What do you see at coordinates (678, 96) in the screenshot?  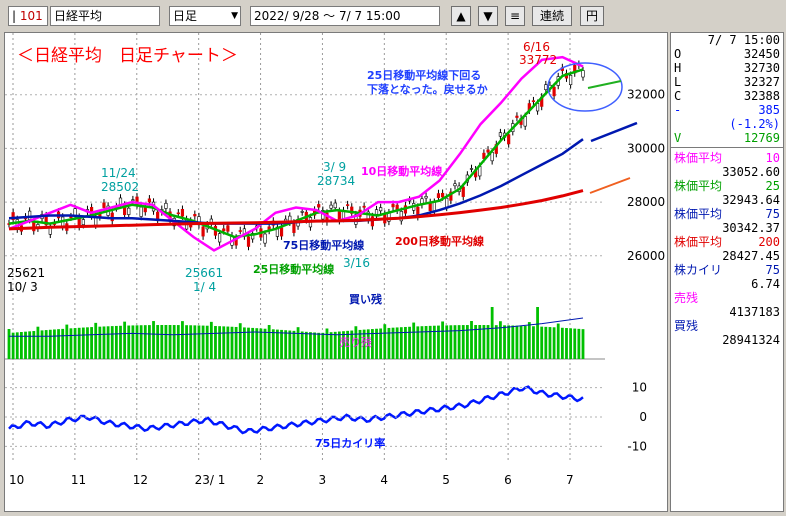 I see `panel-close-label: C` at bounding box center [678, 96].